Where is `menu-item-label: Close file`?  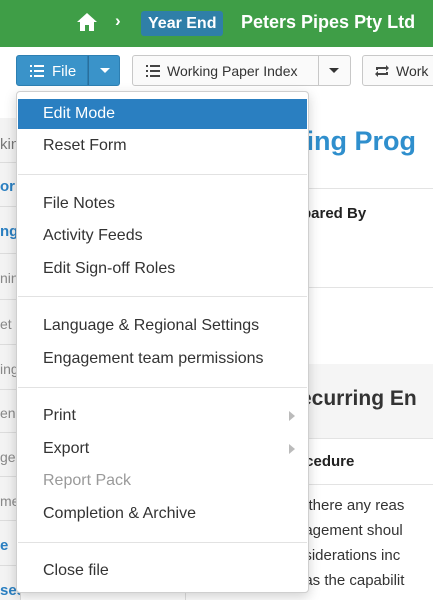
menu-item-label: Close file is located at coordinates (76, 570).